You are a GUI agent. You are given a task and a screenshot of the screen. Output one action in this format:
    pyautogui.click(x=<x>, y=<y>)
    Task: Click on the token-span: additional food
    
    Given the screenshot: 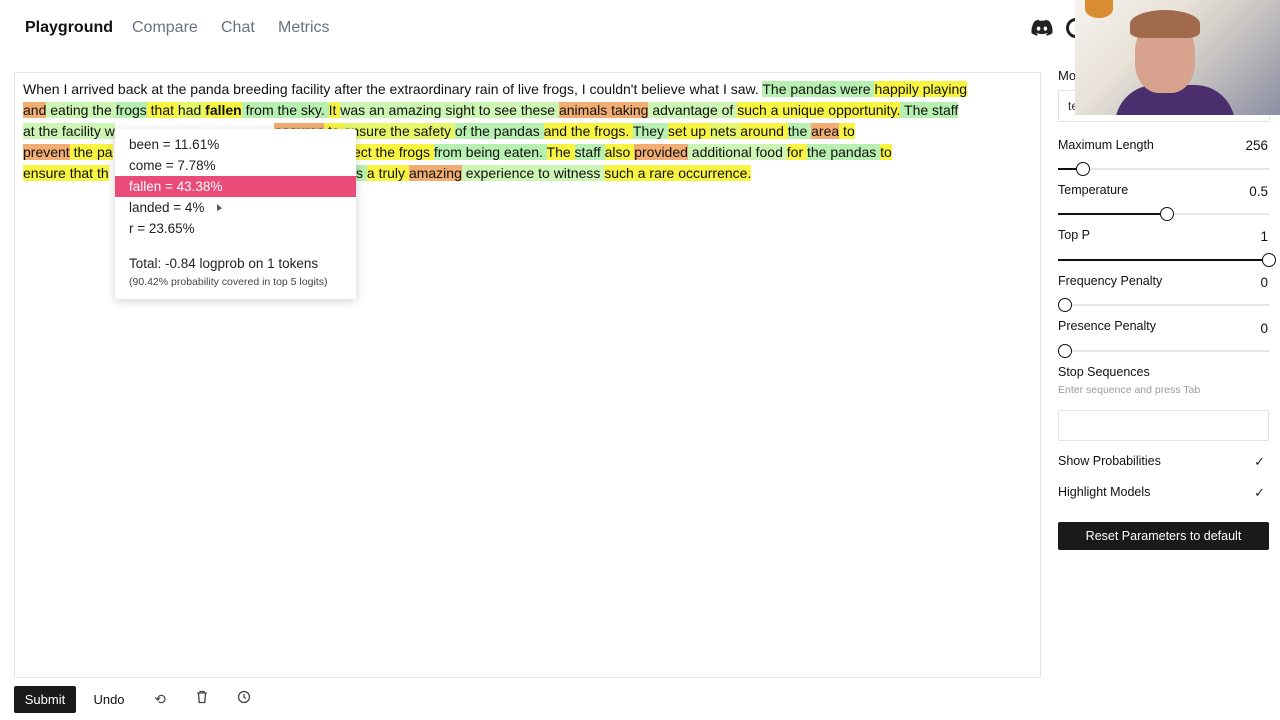 What is the action you would take?
    pyautogui.click(x=737, y=152)
    